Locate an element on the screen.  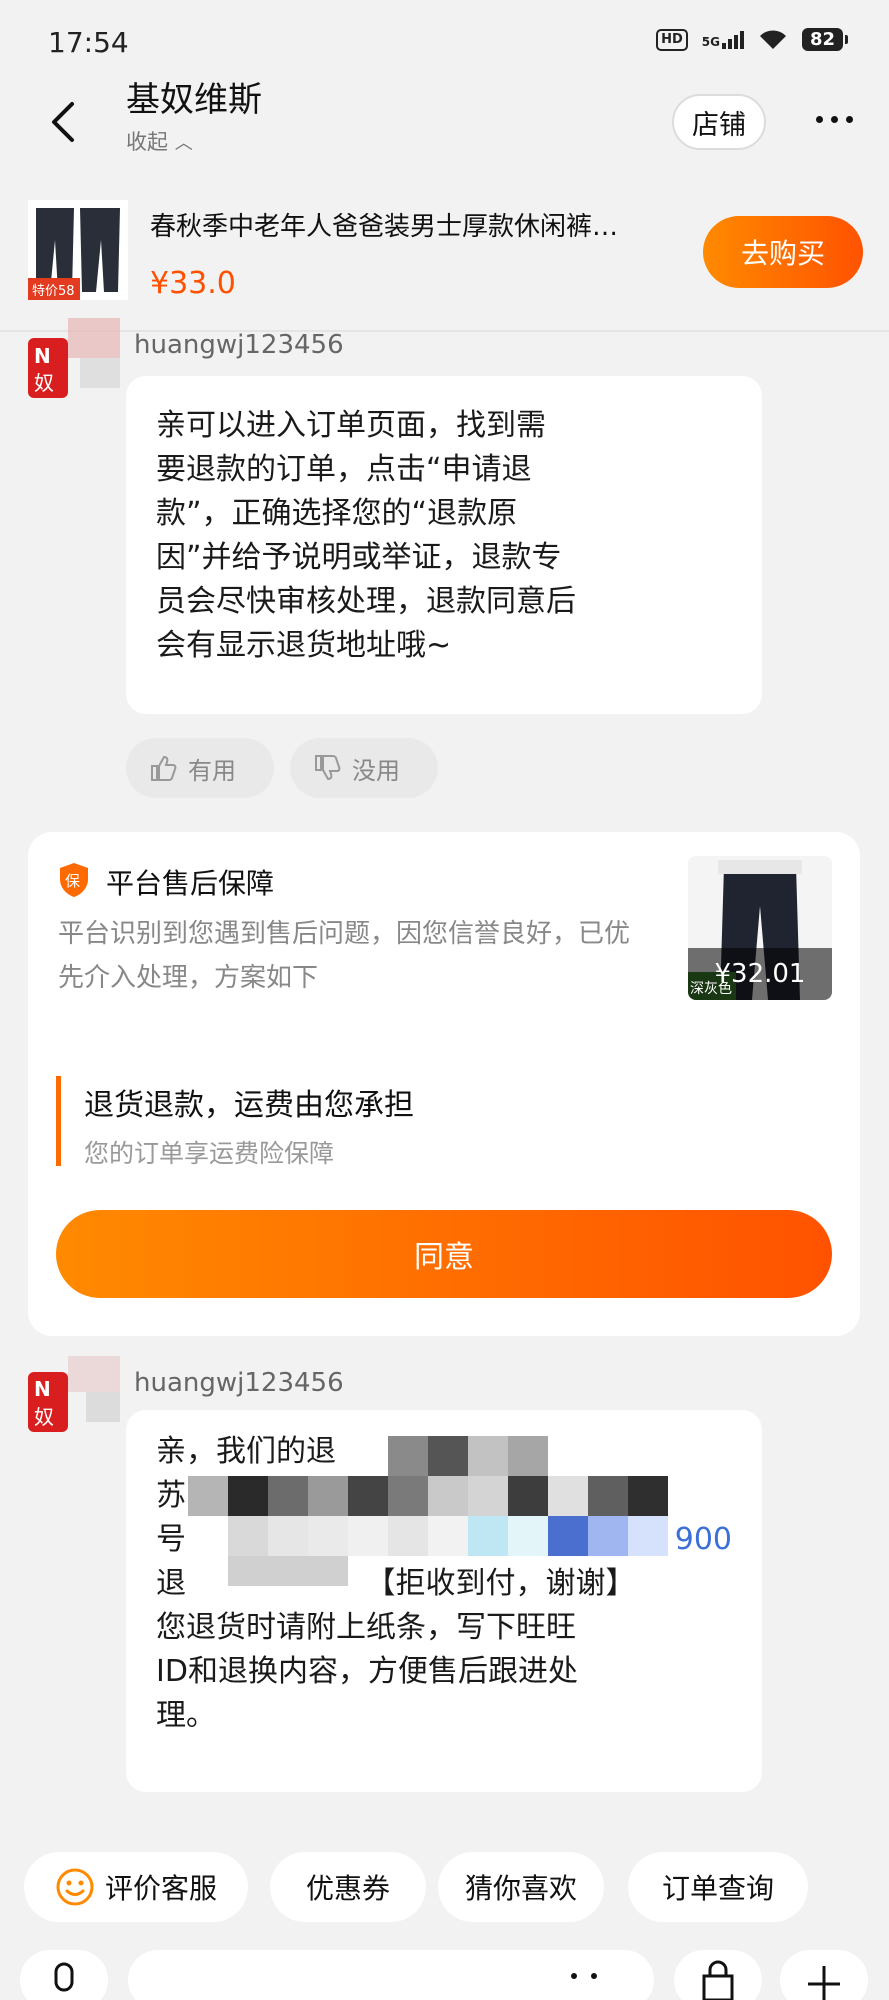
message-line: 理。 is located at coordinates (186, 1715).